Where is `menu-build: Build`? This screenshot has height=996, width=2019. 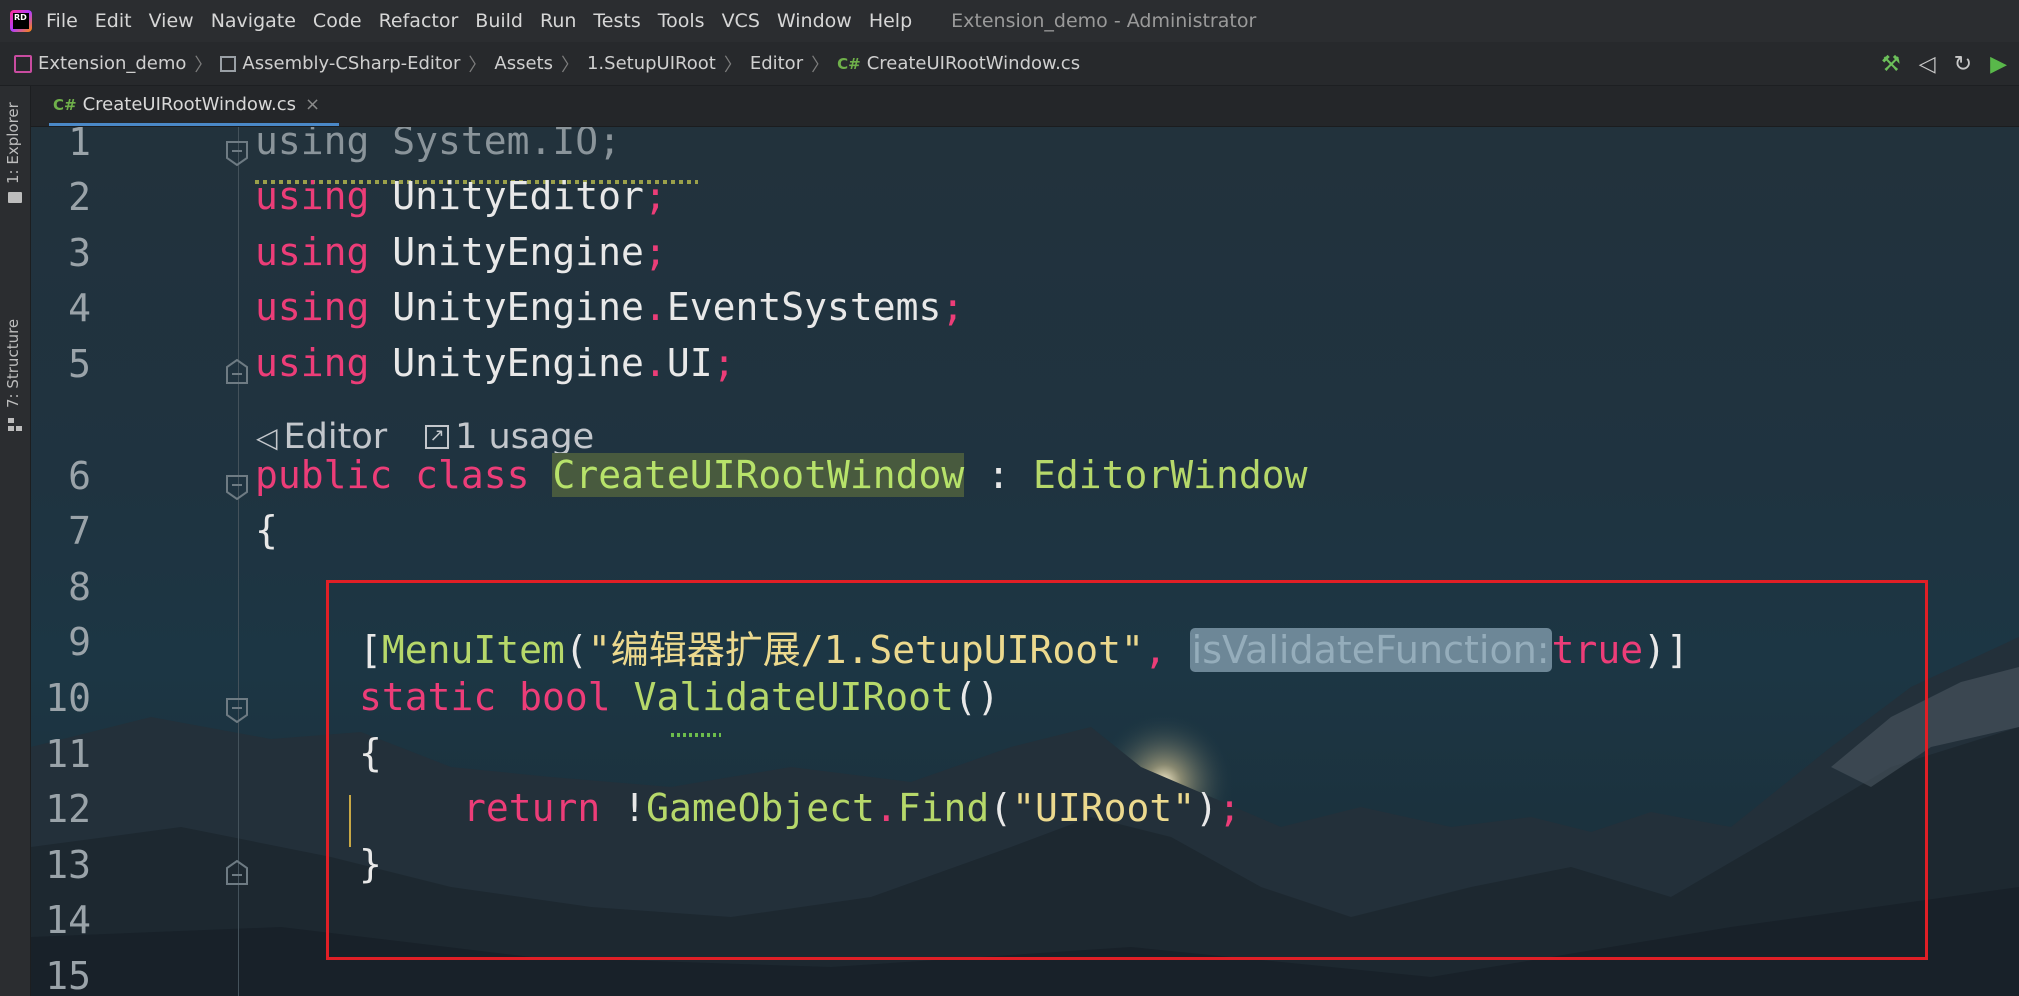 menu-build: Build is located at coordinates (499, 21).